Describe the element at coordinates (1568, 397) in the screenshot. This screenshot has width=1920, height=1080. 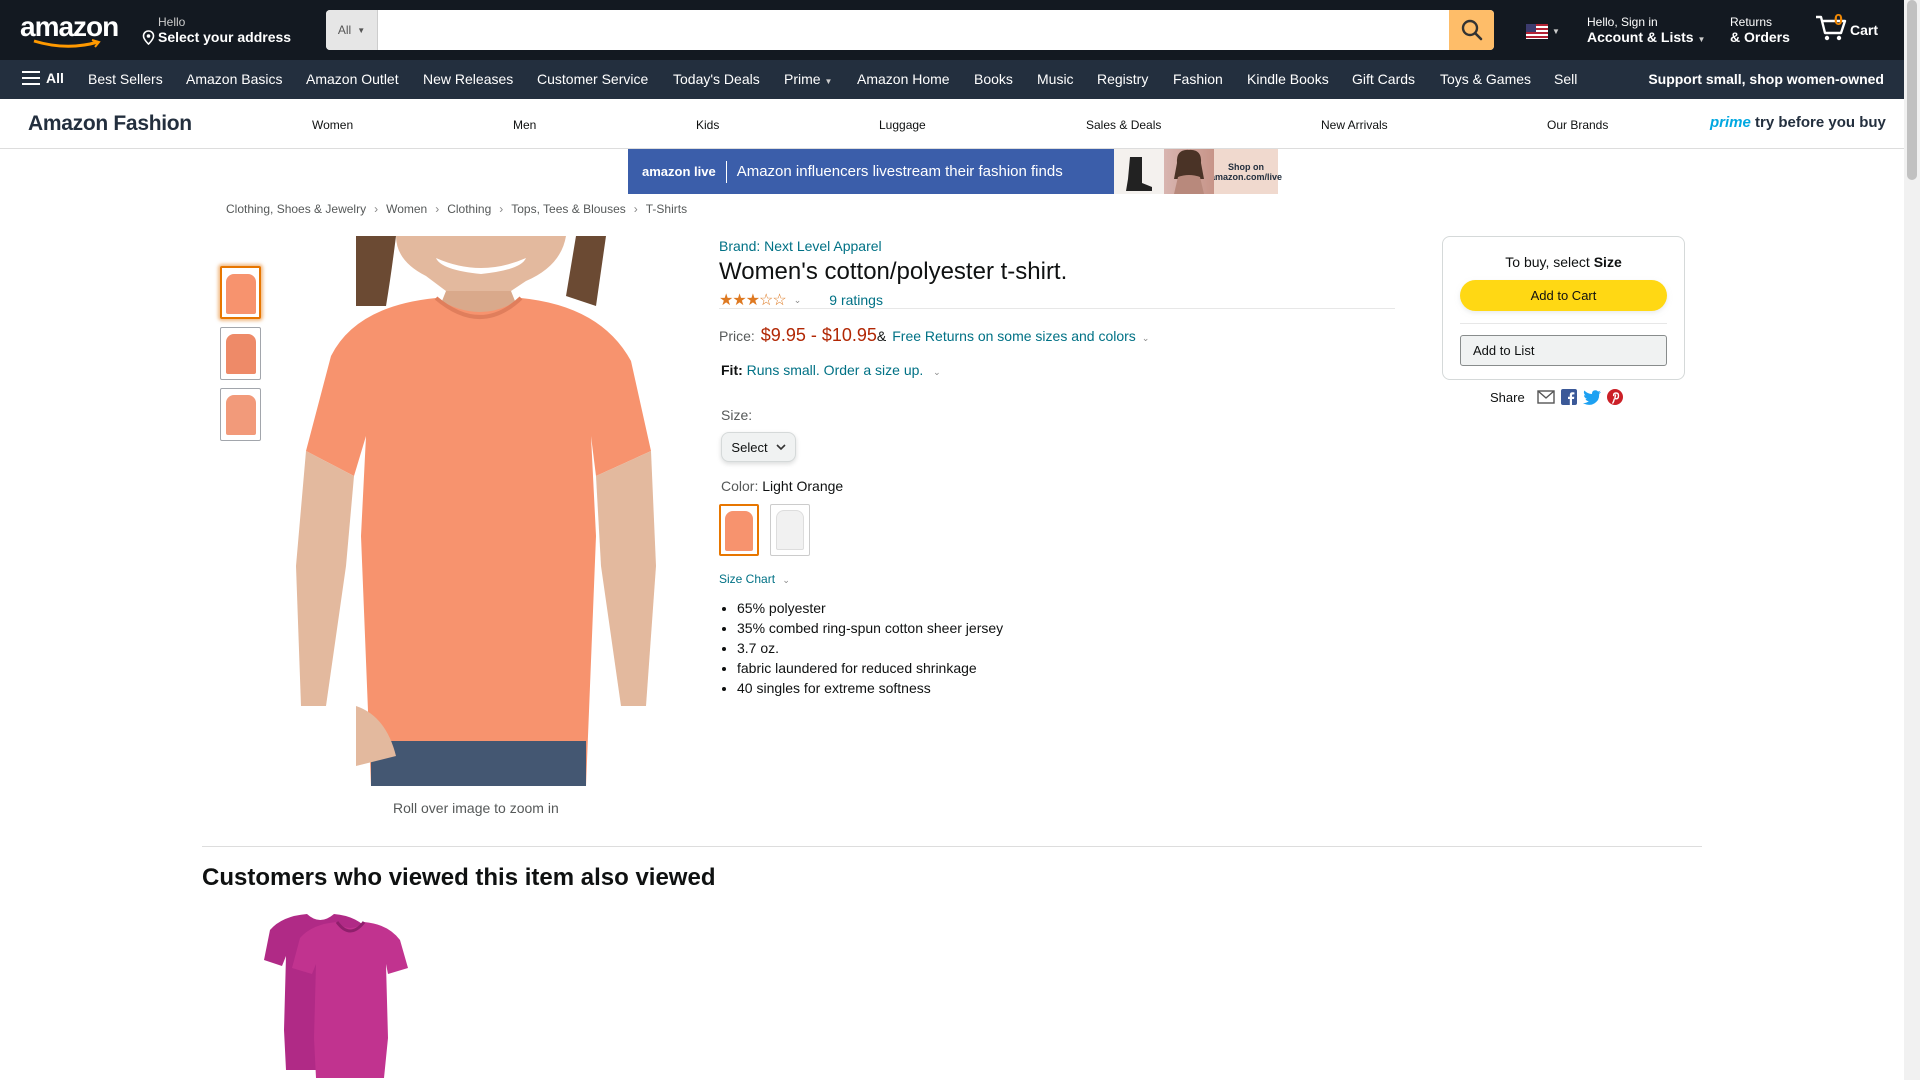
I see `facebook-icon` at that location.